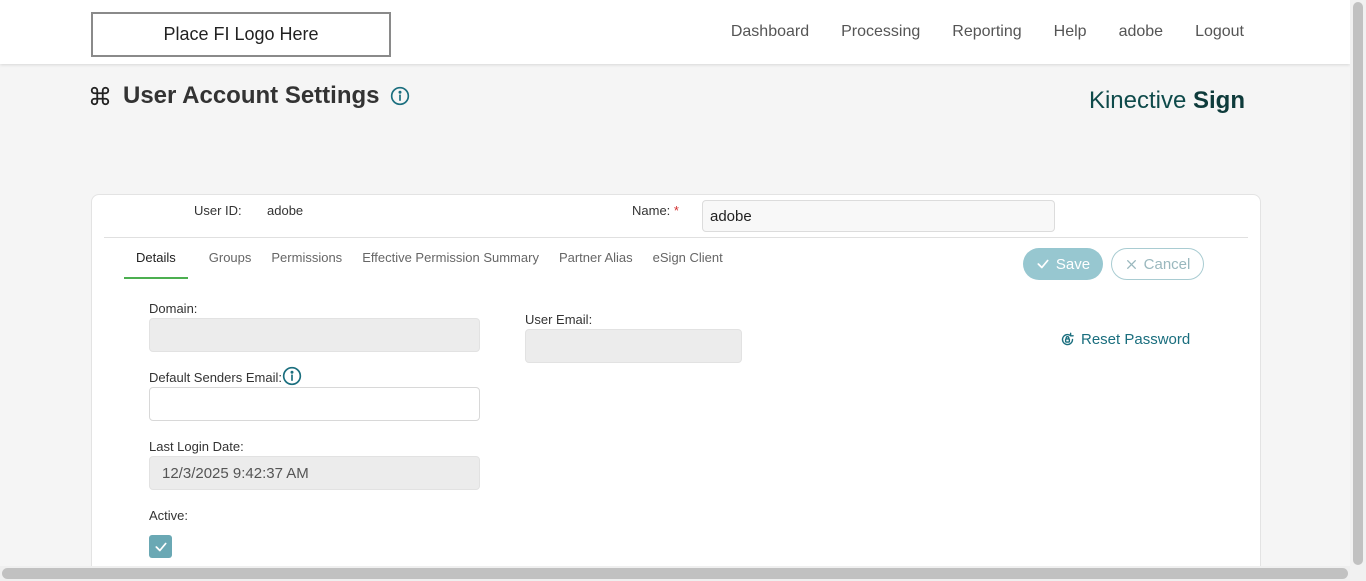 This screenshot has height=581, width=1366. Describe the element at coordinates (230, 259) in the screenshot. I see `tab-groups: Groups` at that location.